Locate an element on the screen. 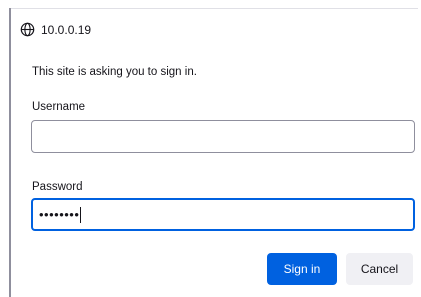  globe-icon is located at coordinates (27, 29).